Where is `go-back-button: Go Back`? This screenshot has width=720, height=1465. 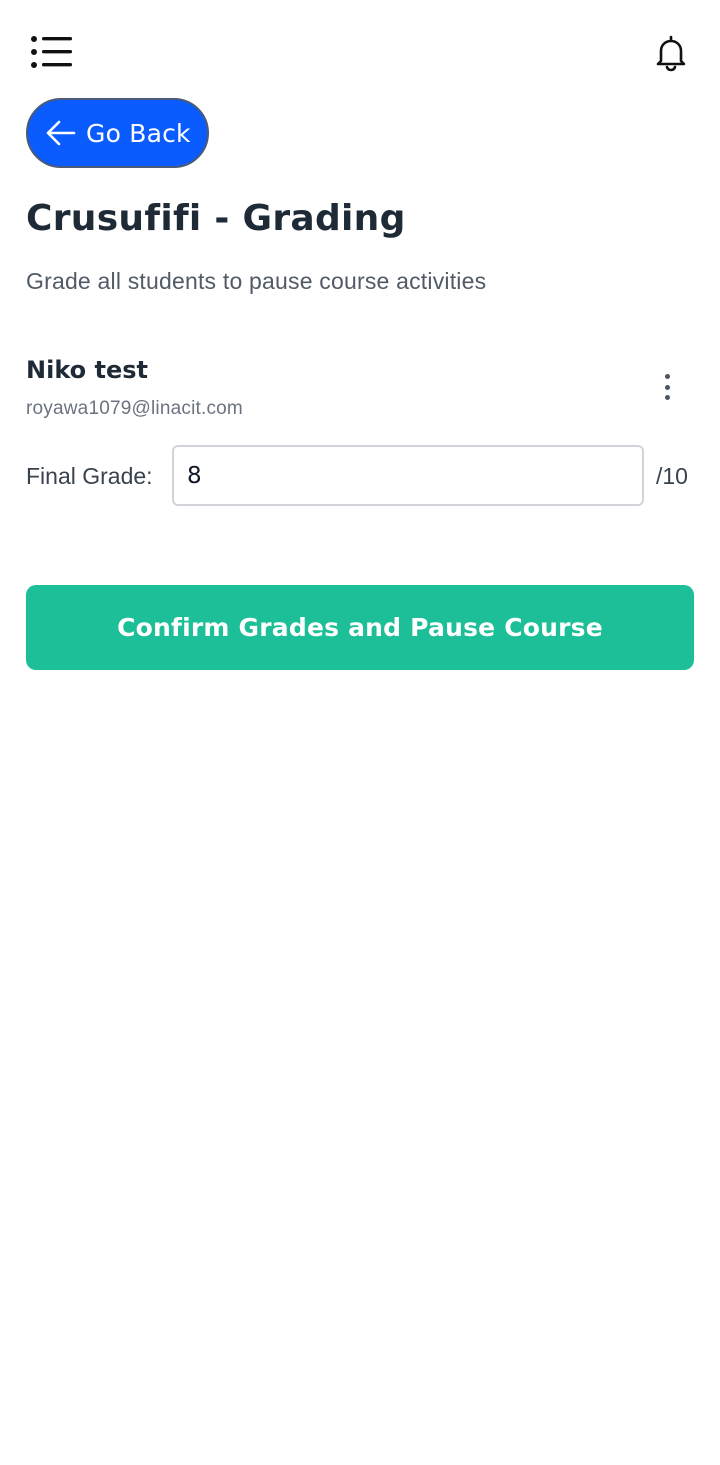 go-back-button: Go Back is located at coordinates (117, 133).